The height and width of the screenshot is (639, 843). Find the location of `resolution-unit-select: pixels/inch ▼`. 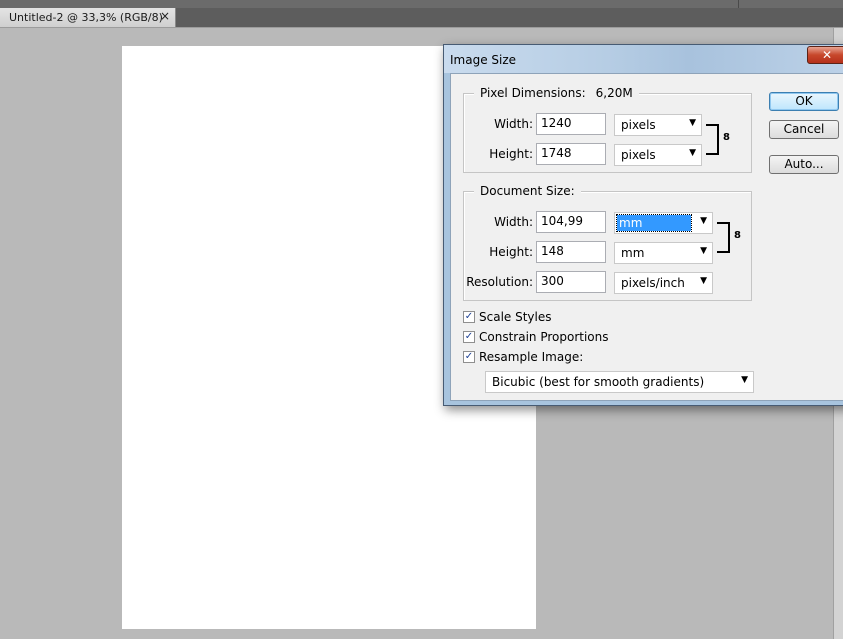

resolution-unit-select: pixels/inch ▼ is located at coordinates (663, 283).